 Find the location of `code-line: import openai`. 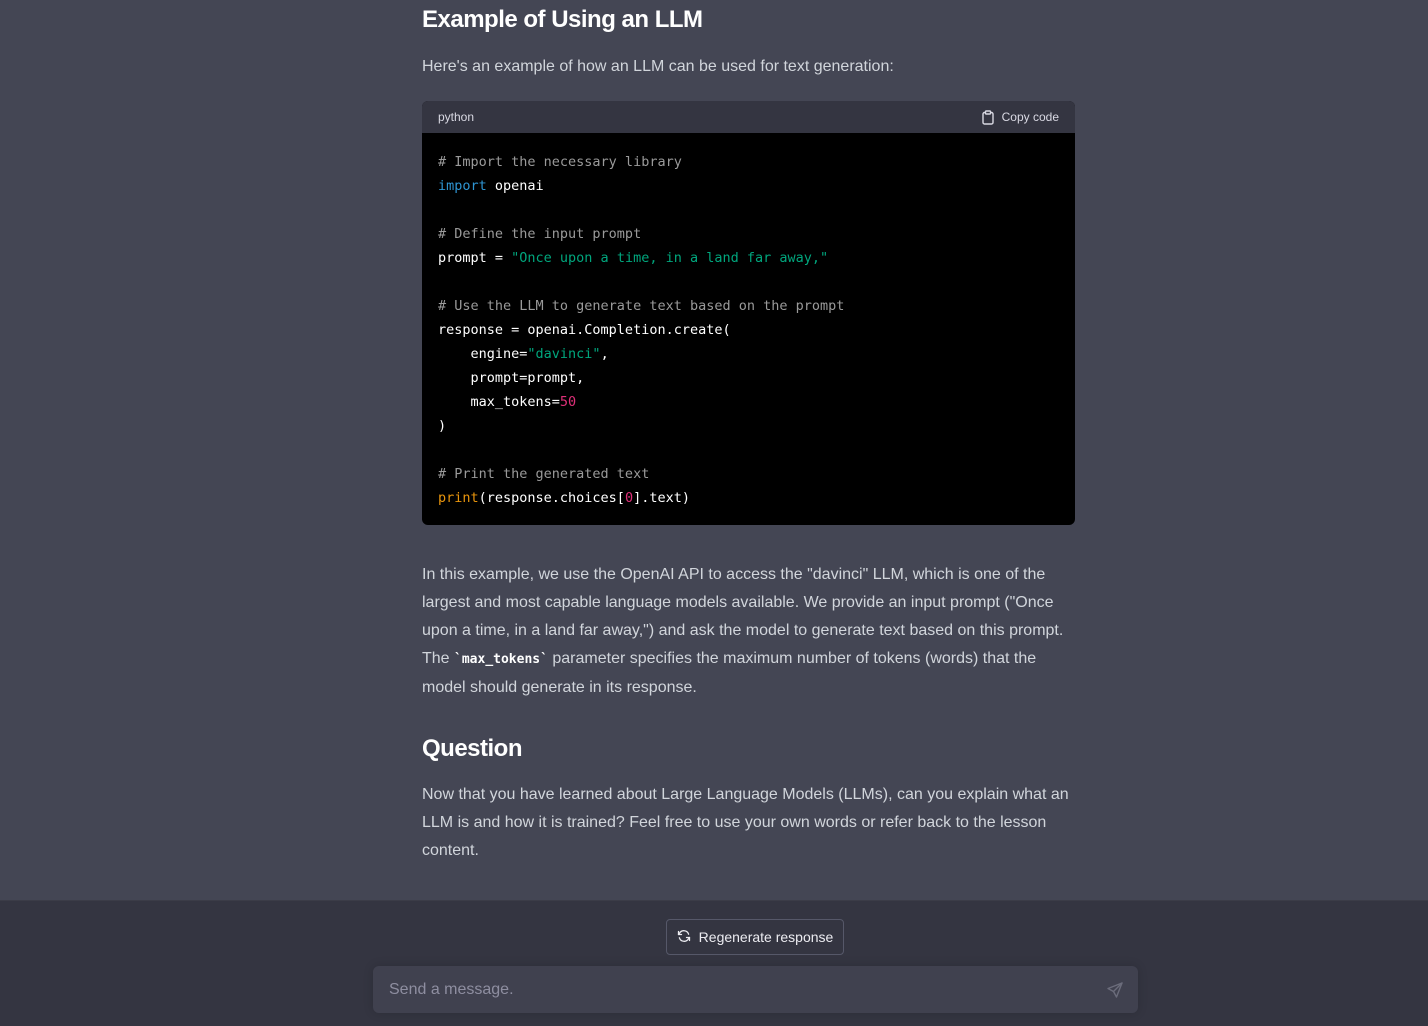

code-line: import openai is located at coordinates (491, 186).